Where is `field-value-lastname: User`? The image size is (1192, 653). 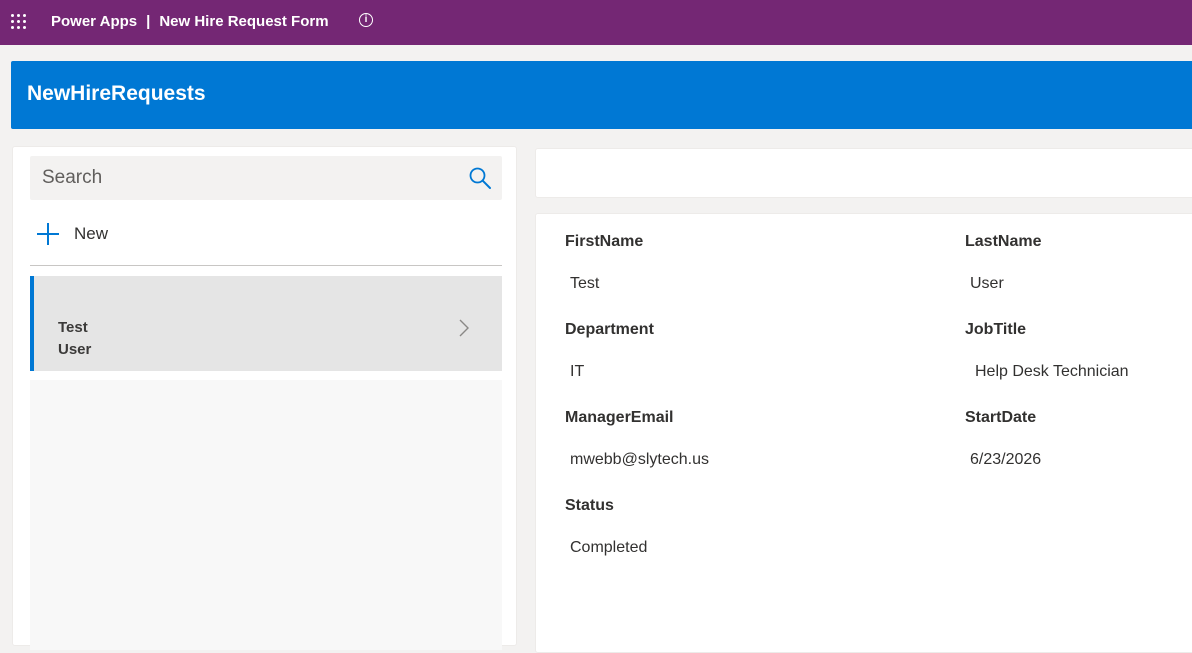
field-value-lastname: User is located at coordinates (987, 283).